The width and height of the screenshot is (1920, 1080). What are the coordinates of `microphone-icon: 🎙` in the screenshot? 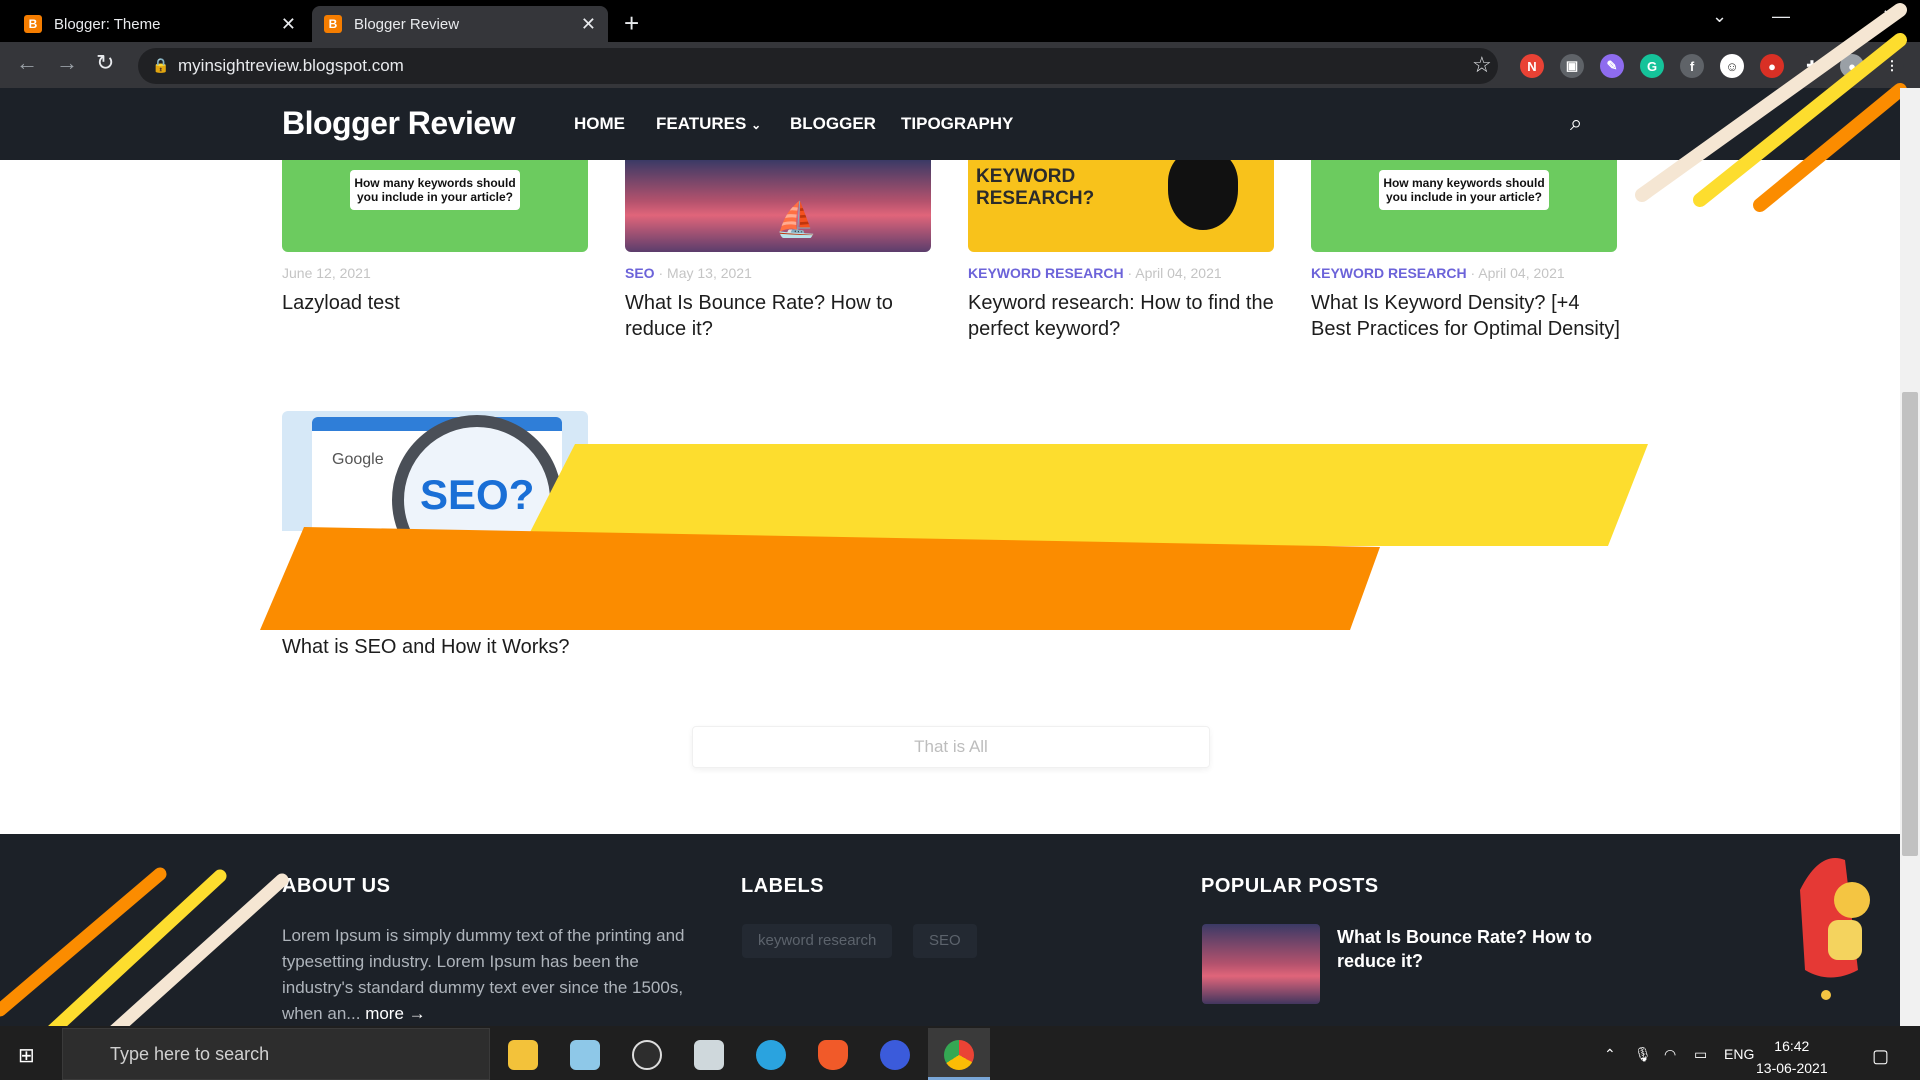 It's located at (1643, 1054).